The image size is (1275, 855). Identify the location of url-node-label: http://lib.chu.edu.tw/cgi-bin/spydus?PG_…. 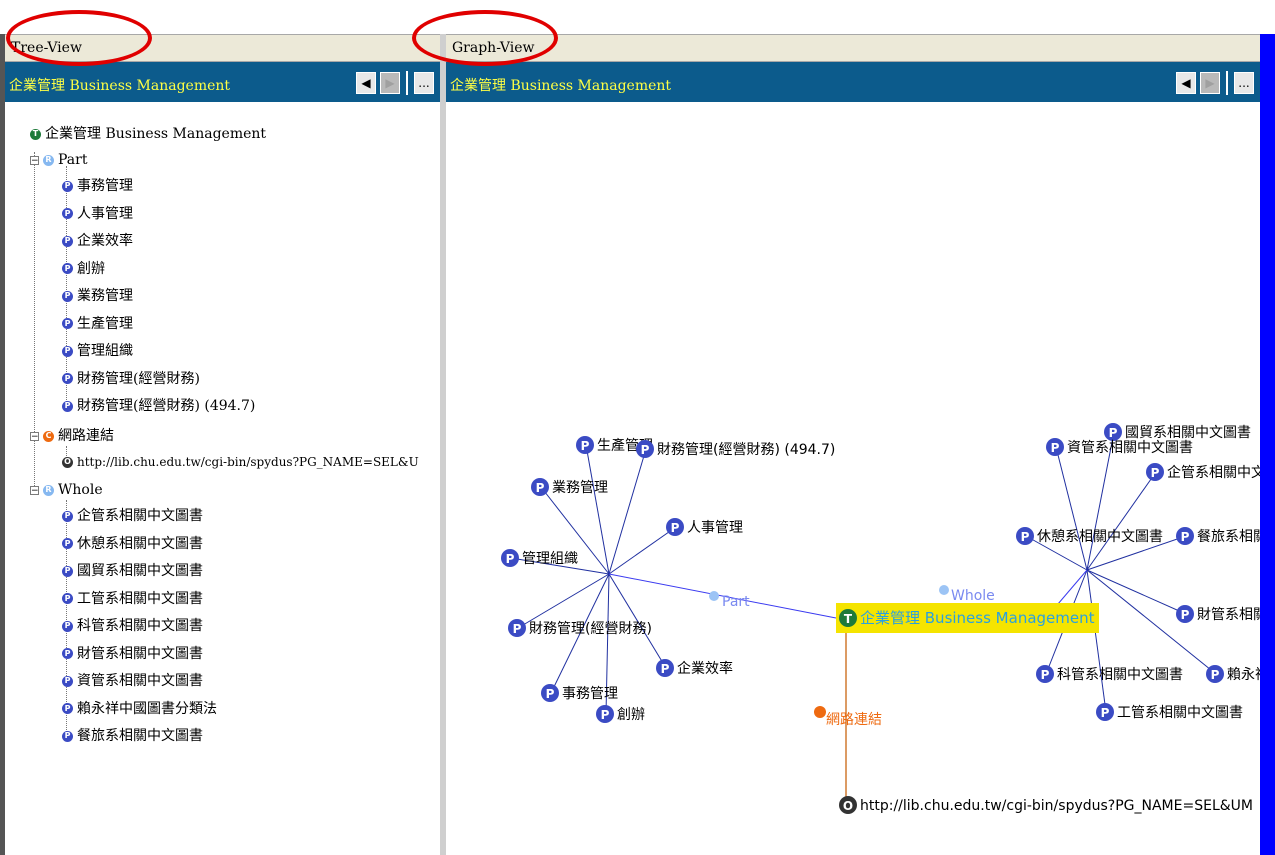
(1056, 806).